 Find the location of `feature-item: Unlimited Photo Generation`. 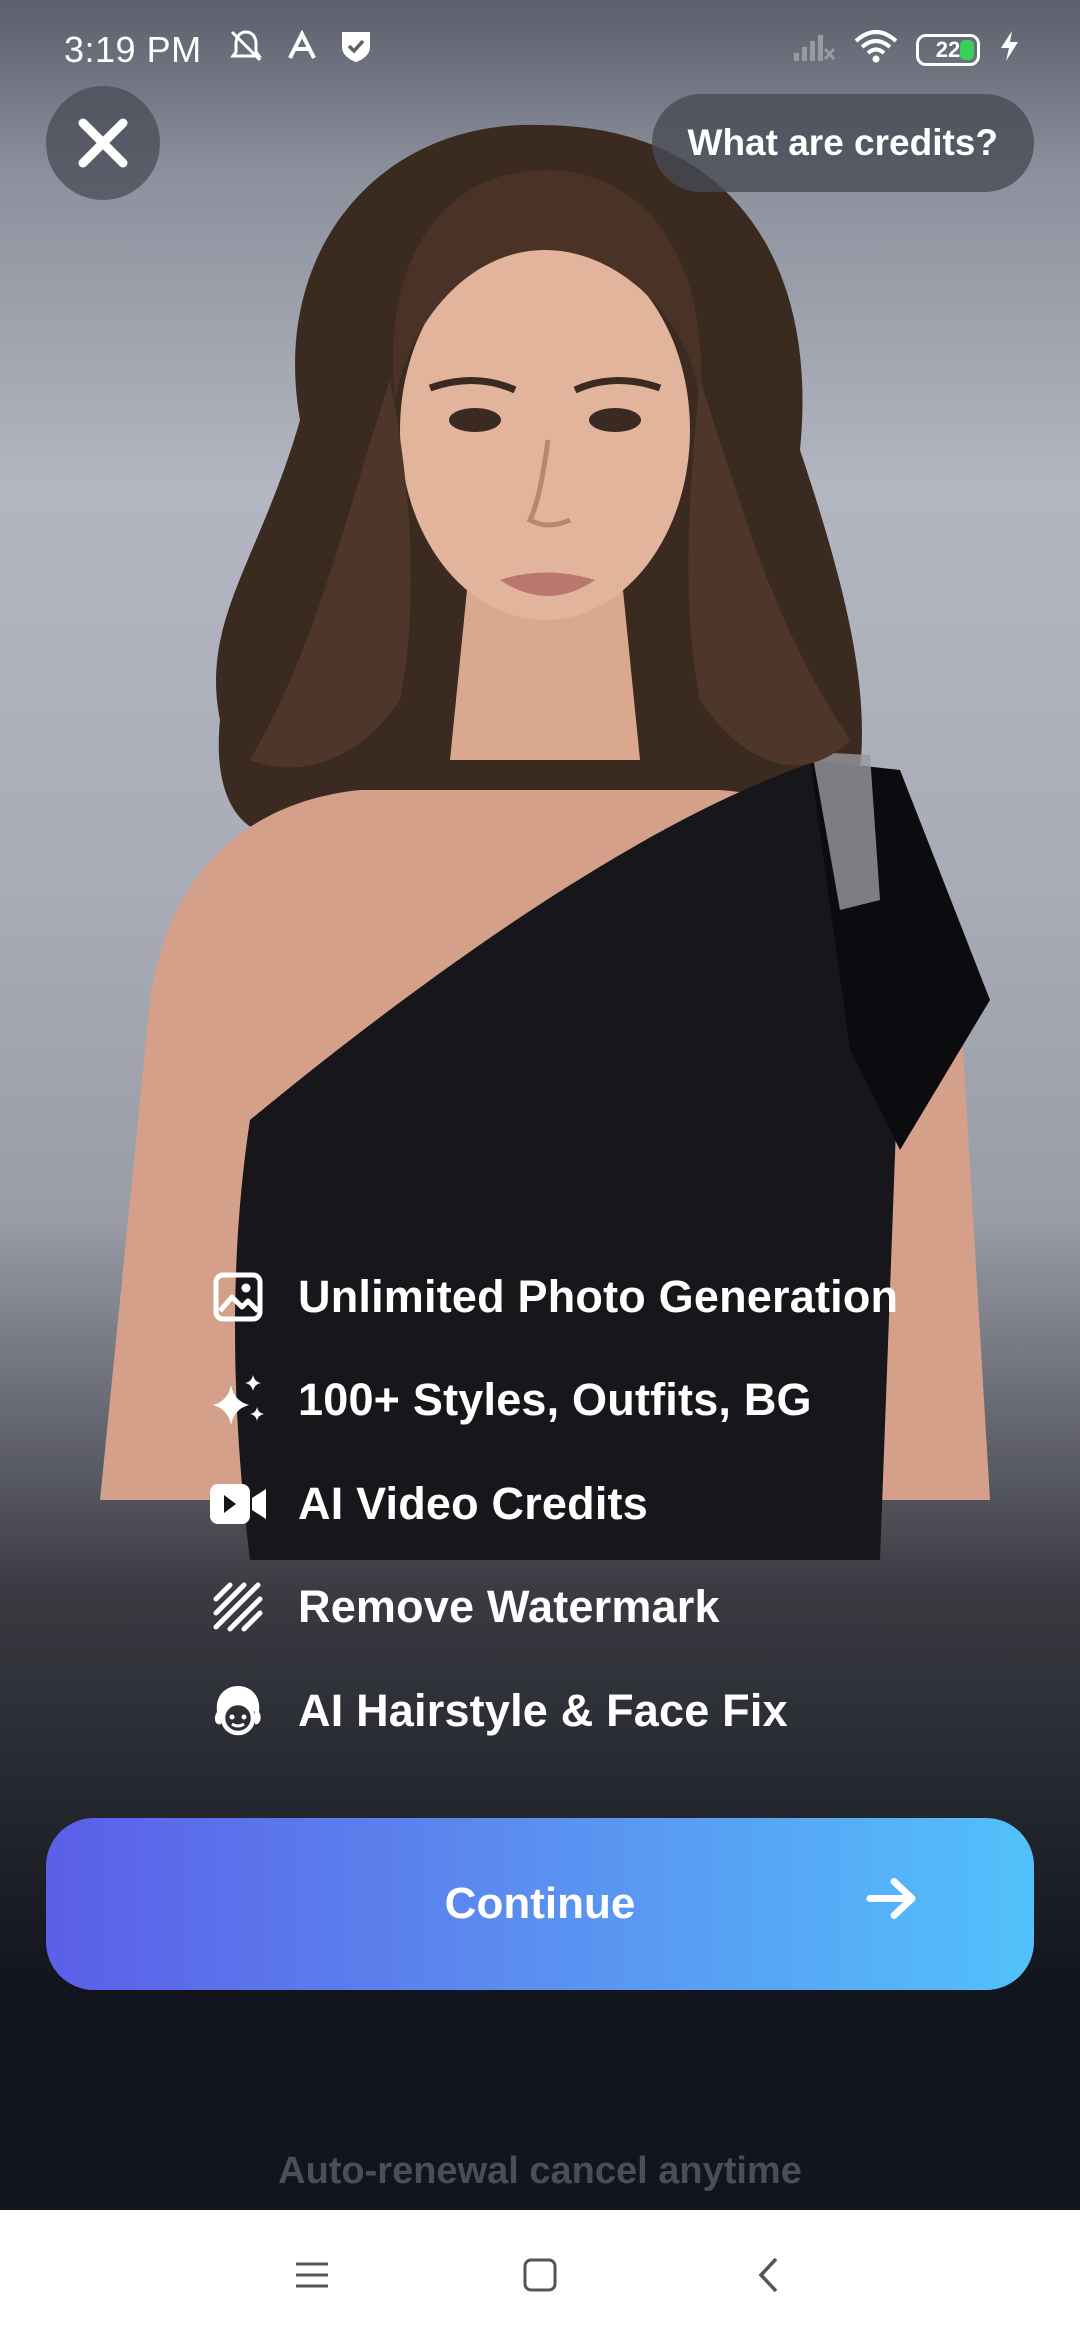

feature-item: Unlimited Photo Generation is located at coordinates (598, 1297).